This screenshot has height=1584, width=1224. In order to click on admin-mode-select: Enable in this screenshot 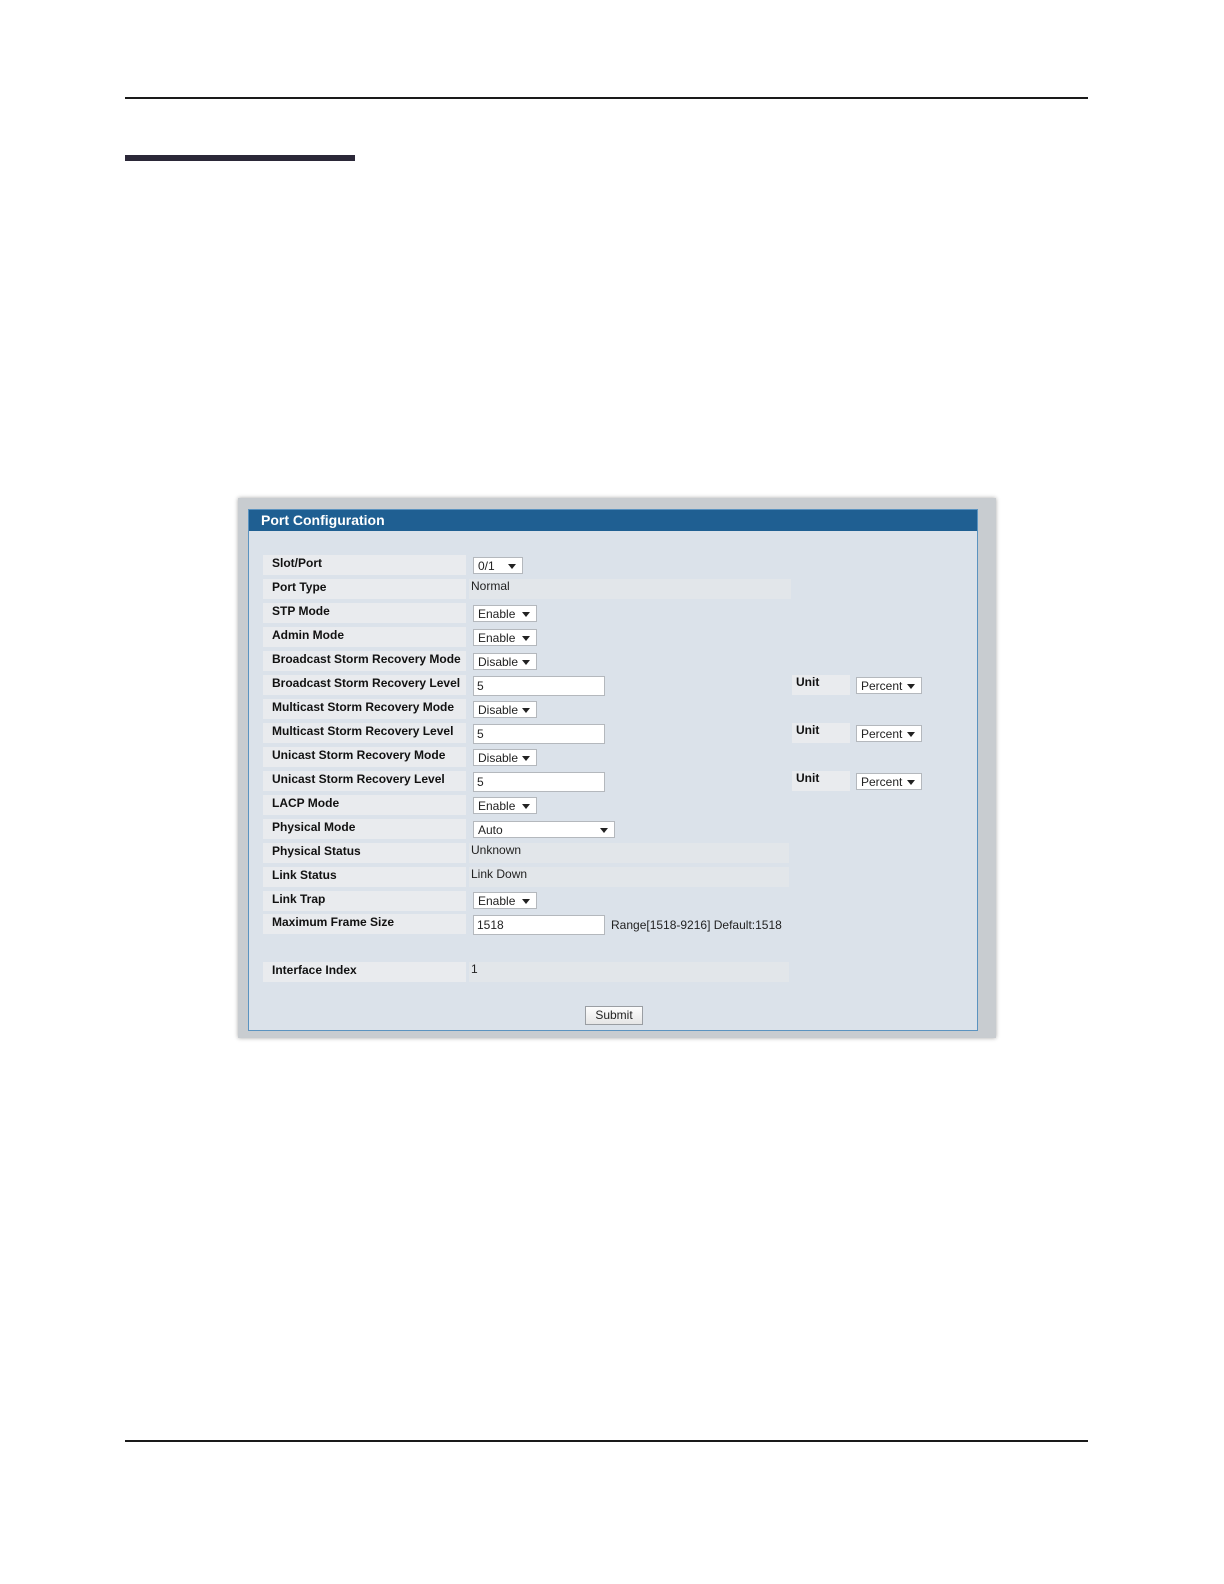, I will do `click(505, 637)`.